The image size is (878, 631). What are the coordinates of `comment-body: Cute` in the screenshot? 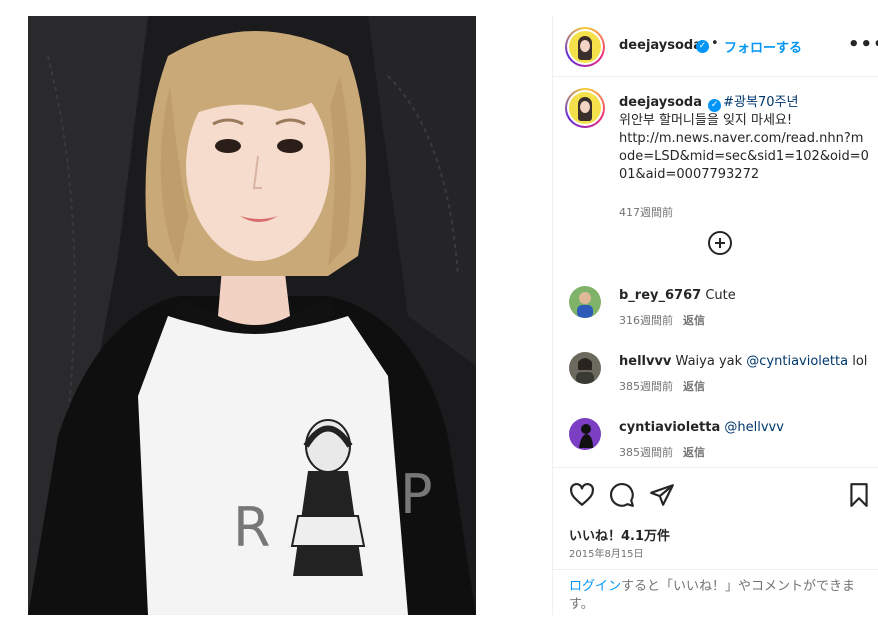 It's located at (720, 295).